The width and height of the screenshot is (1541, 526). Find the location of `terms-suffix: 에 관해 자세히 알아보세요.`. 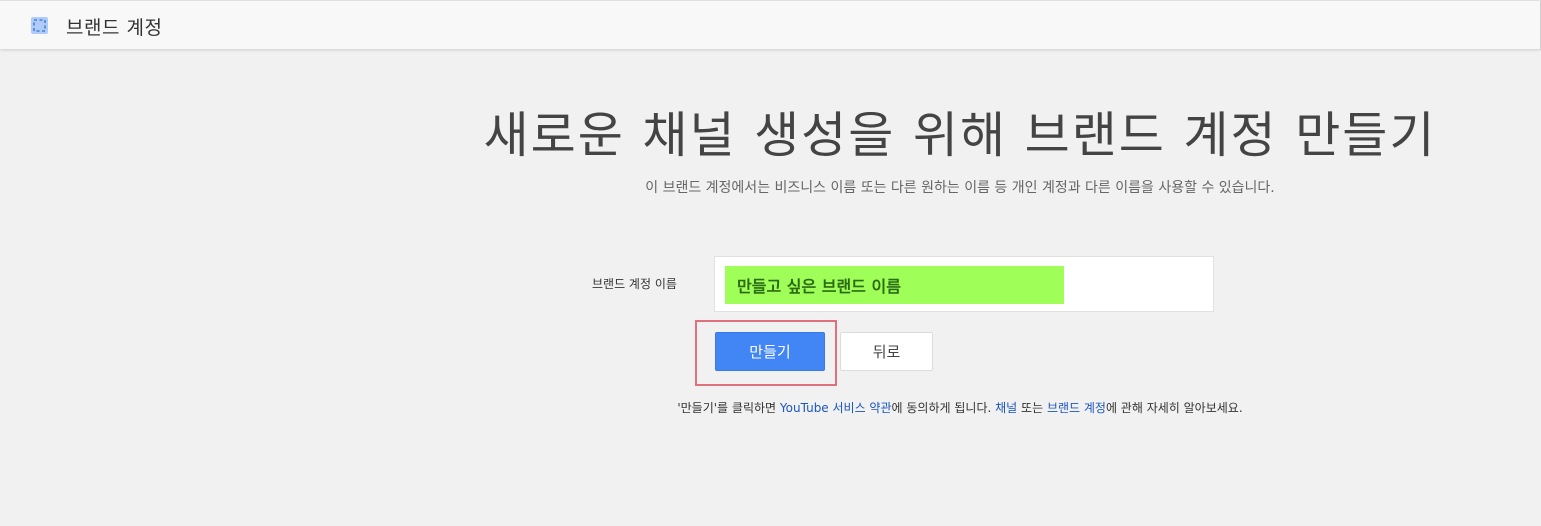

terms-suffix: 에 관해 자세히 알아보세요. is located at coordinates (1174, 408).